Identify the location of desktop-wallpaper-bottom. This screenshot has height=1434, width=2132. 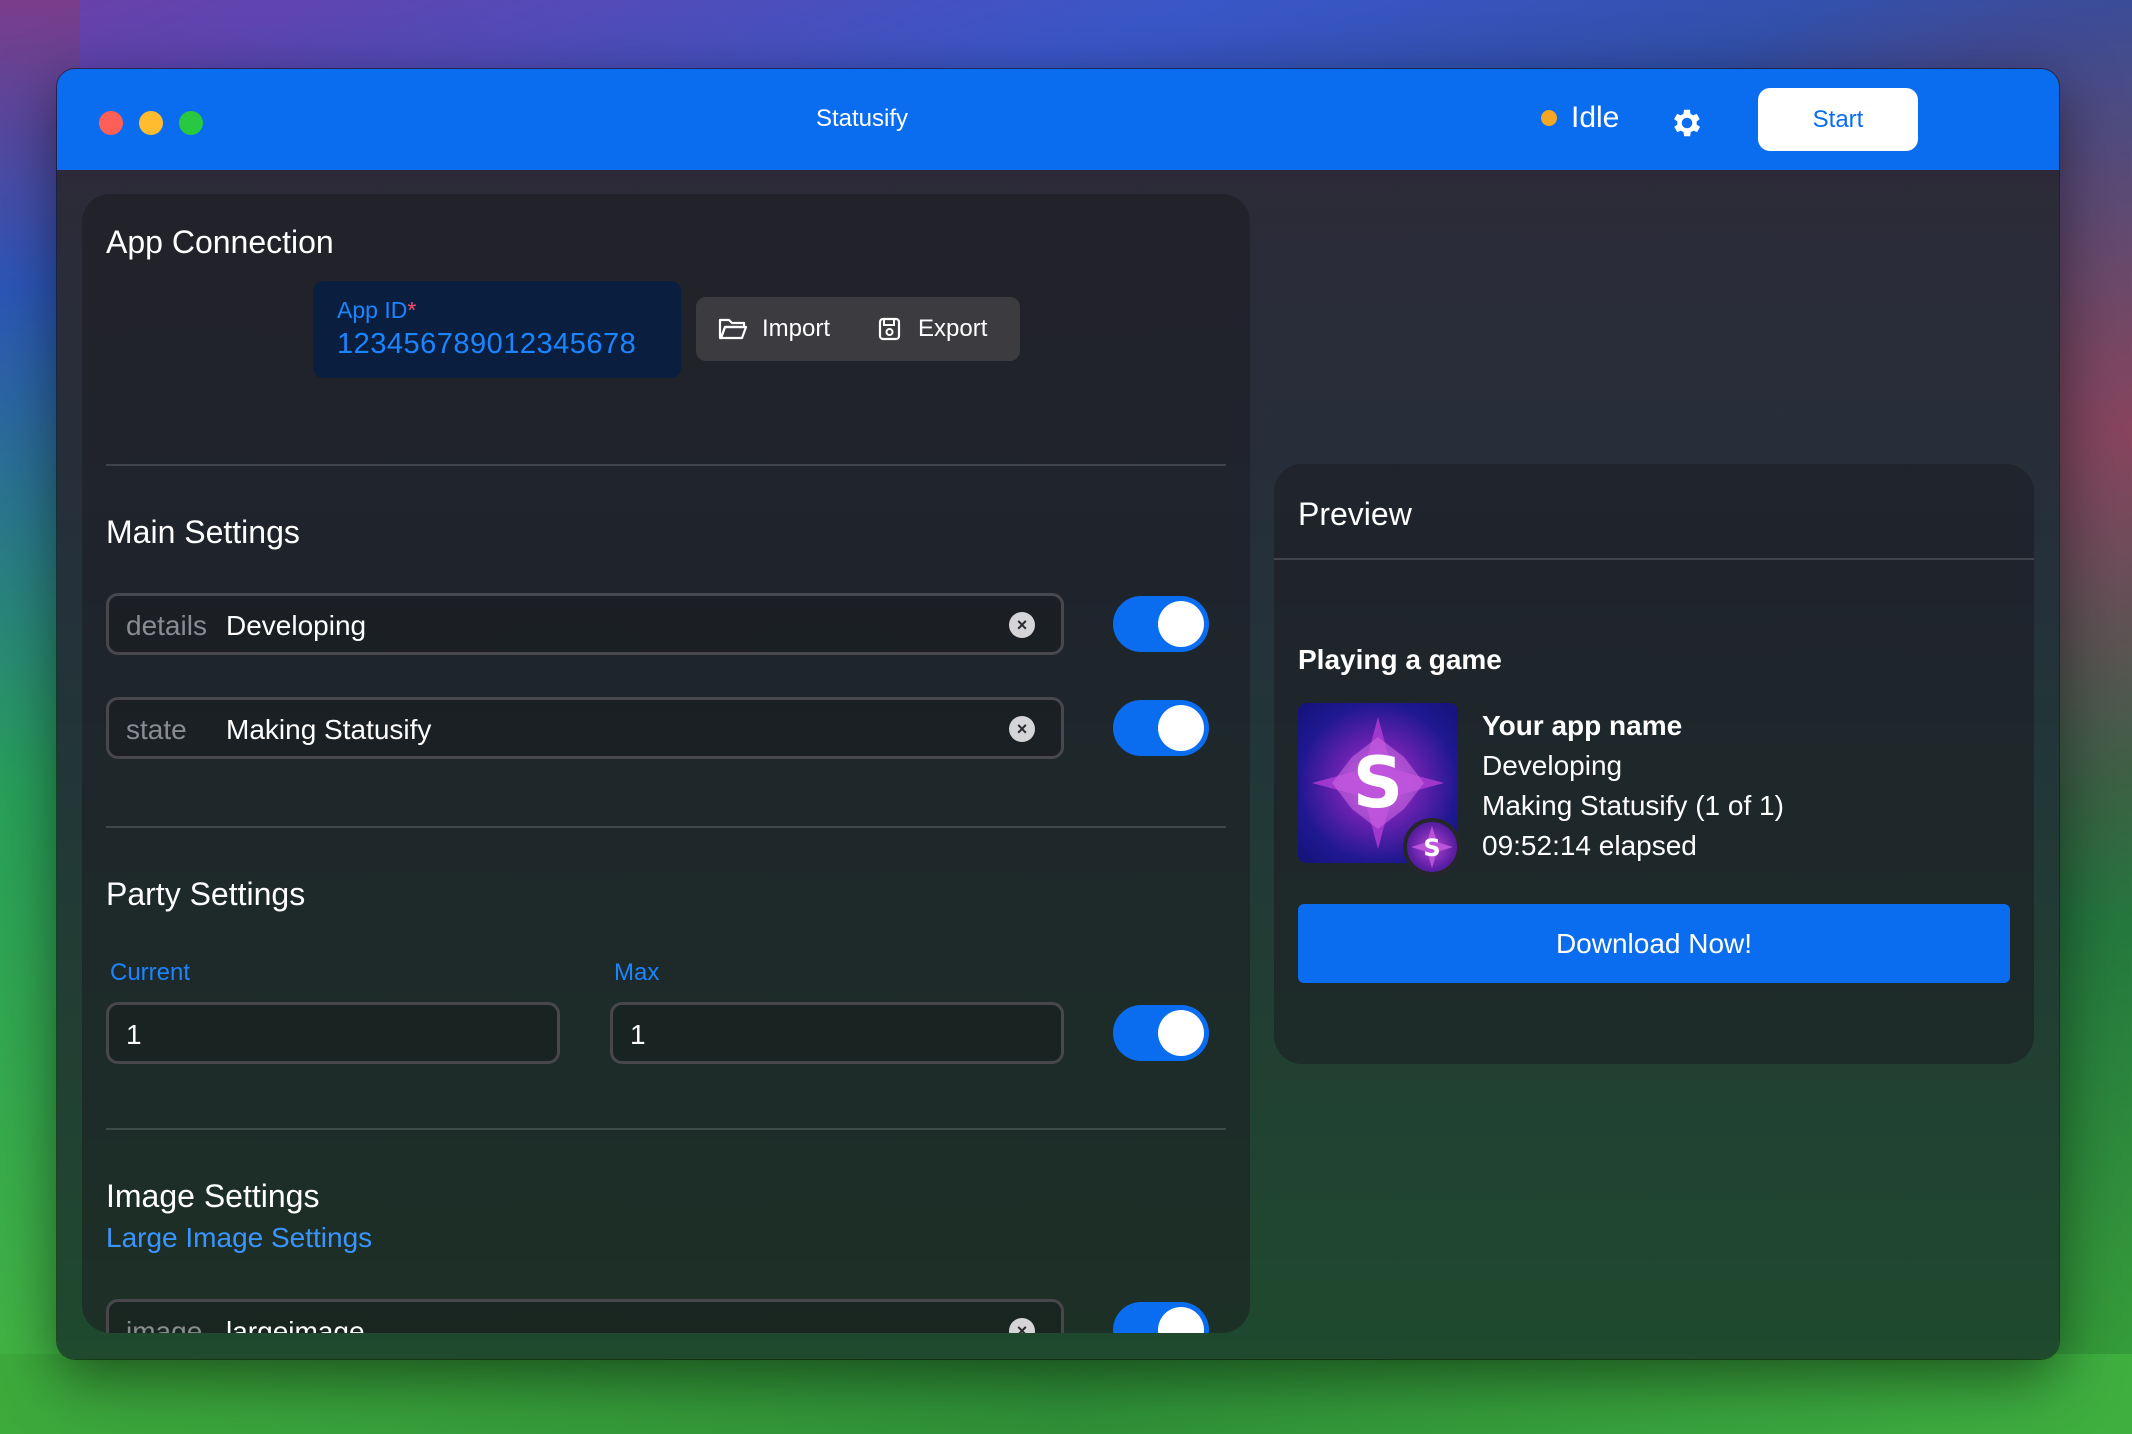
(1066, 1394).